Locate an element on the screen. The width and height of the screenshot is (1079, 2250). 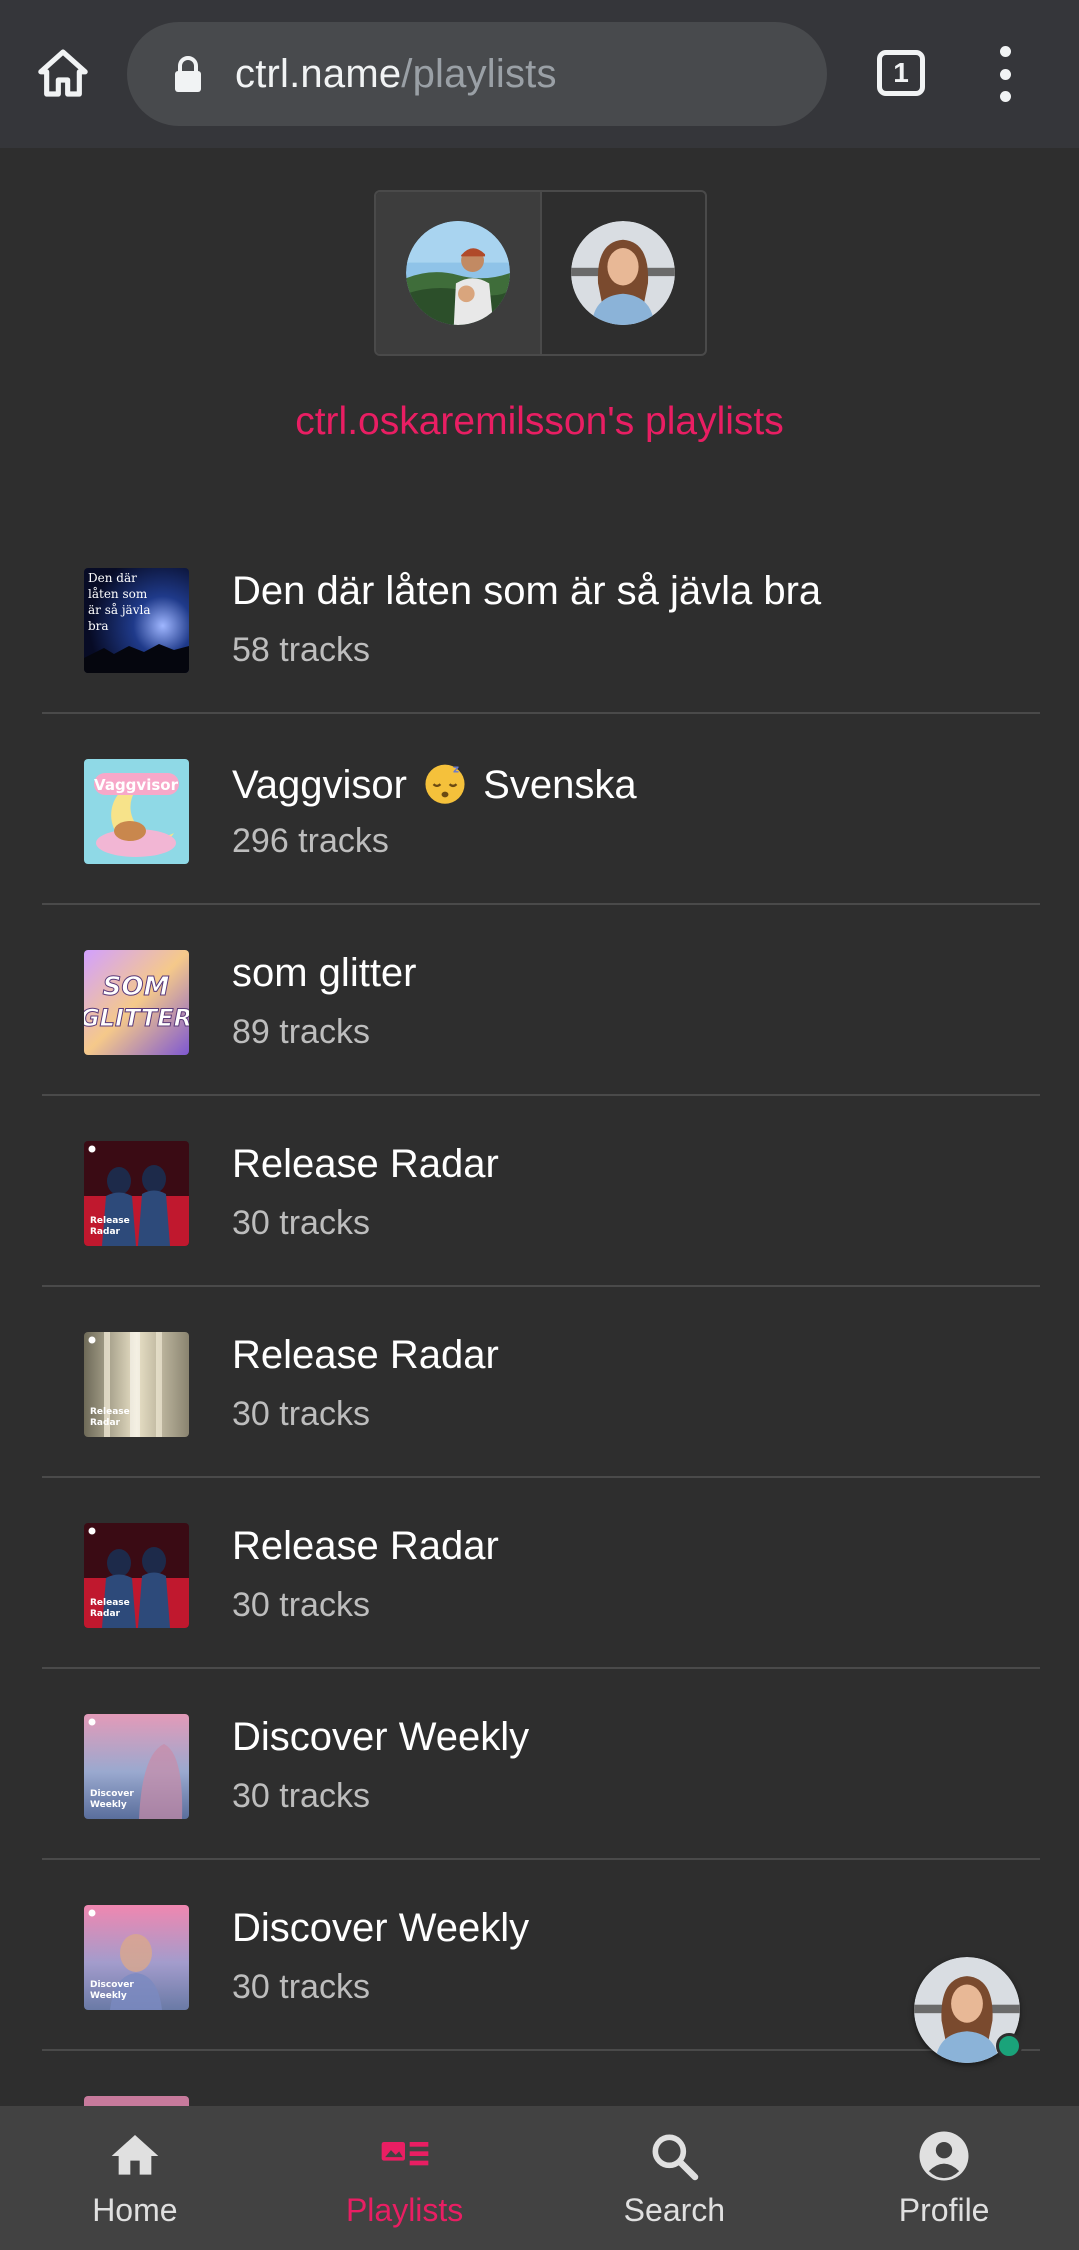
sleeping-face-emoji-icon: z is located at coordinates (445, 784).